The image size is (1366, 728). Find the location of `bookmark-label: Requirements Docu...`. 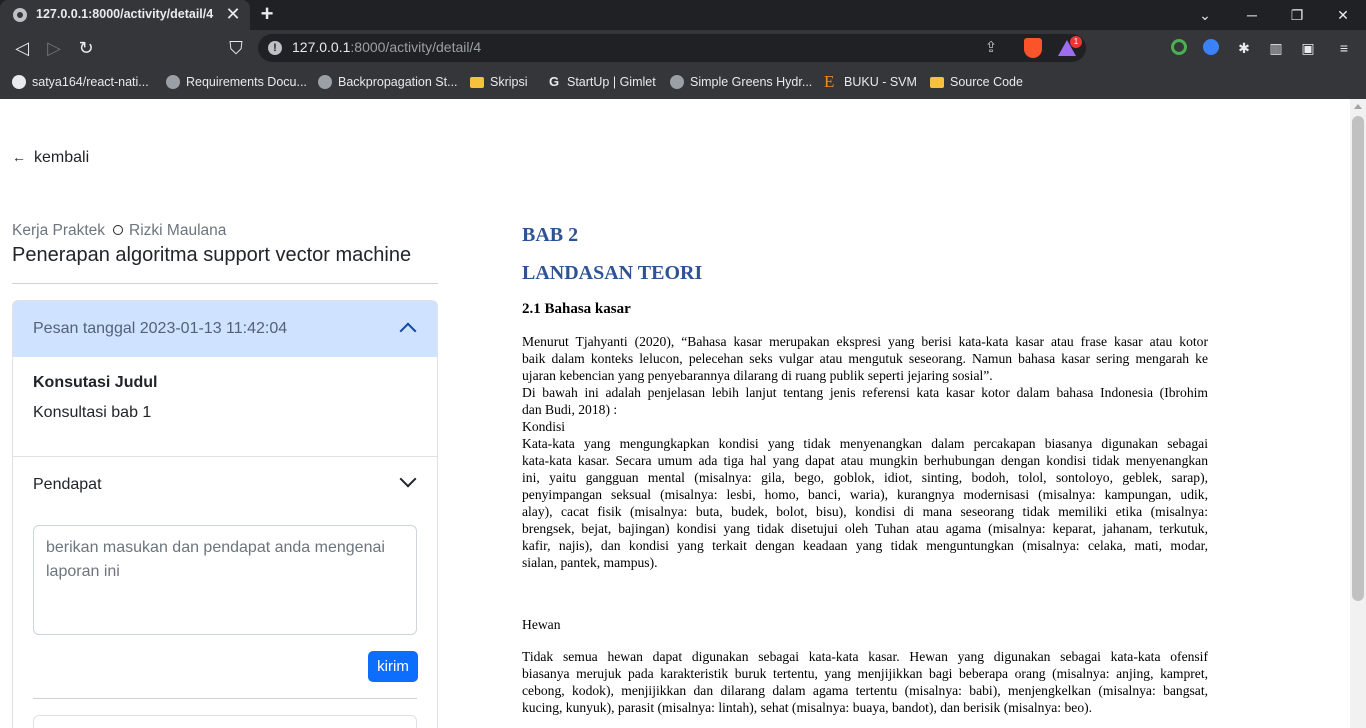

bookmark-label: Requirements Docu... is located at coordinates (246, 82).